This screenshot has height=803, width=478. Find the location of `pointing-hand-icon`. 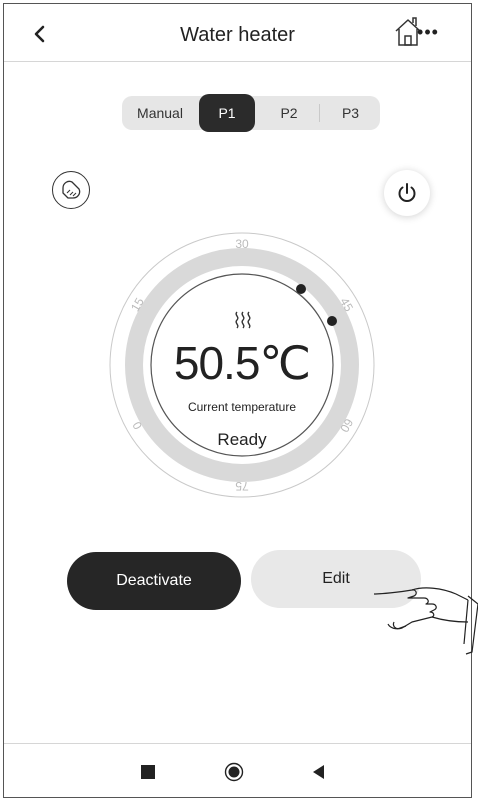

pointing-hand-icon is located at coordinates (425, 621).